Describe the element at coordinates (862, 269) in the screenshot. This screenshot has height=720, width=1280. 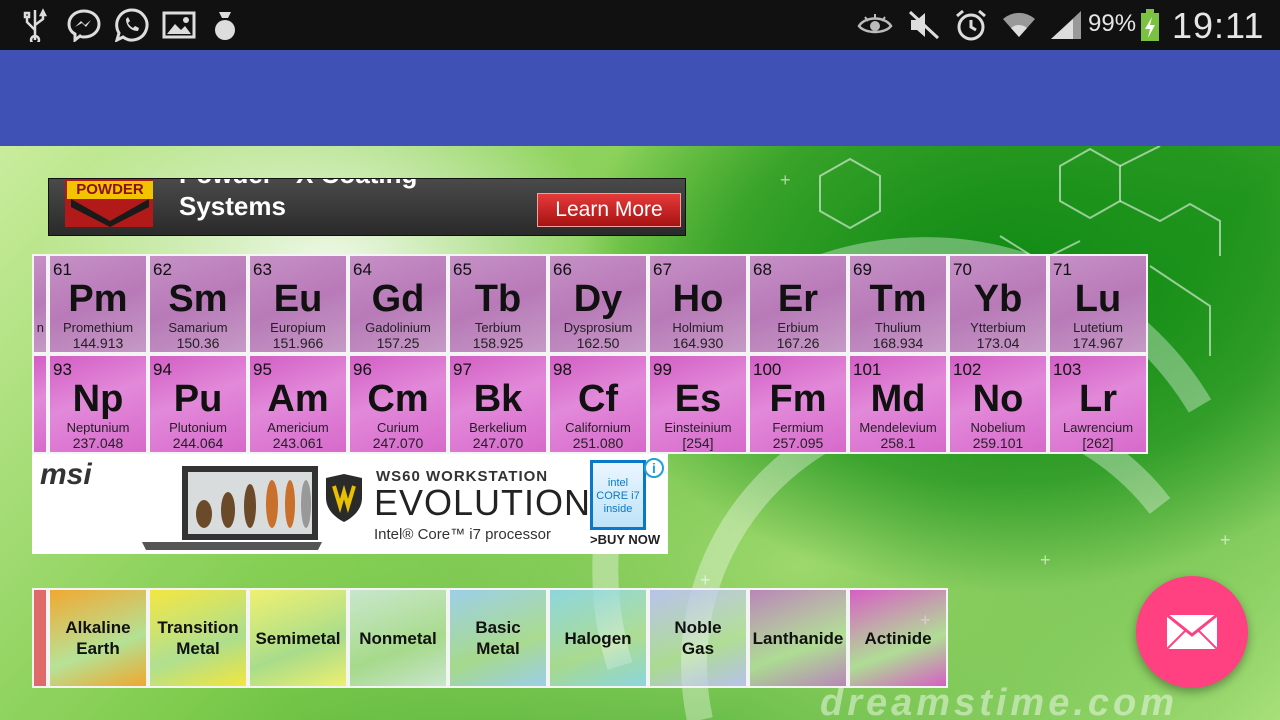
I see `element-number: 69` at that location.